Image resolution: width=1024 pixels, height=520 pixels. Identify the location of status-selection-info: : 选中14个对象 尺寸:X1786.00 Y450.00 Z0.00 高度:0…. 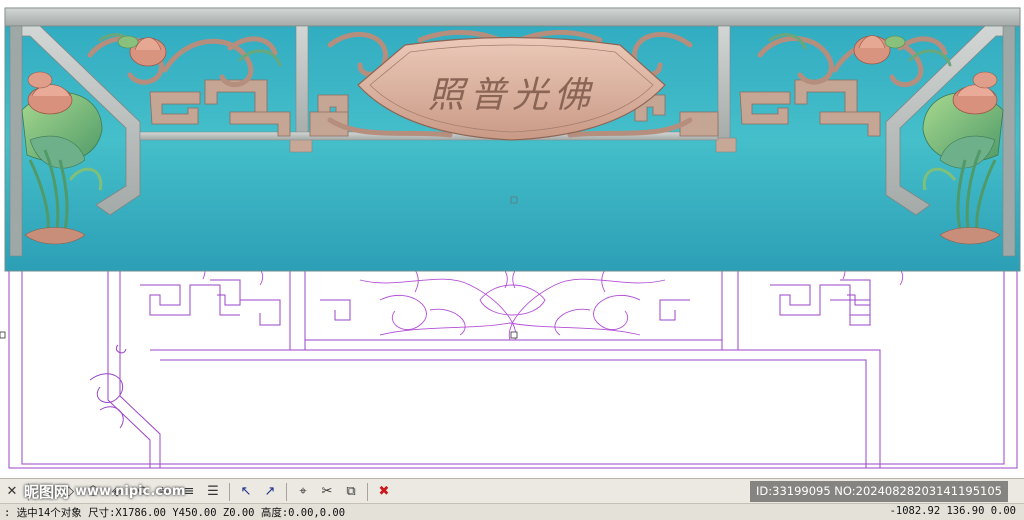
(175, 513).